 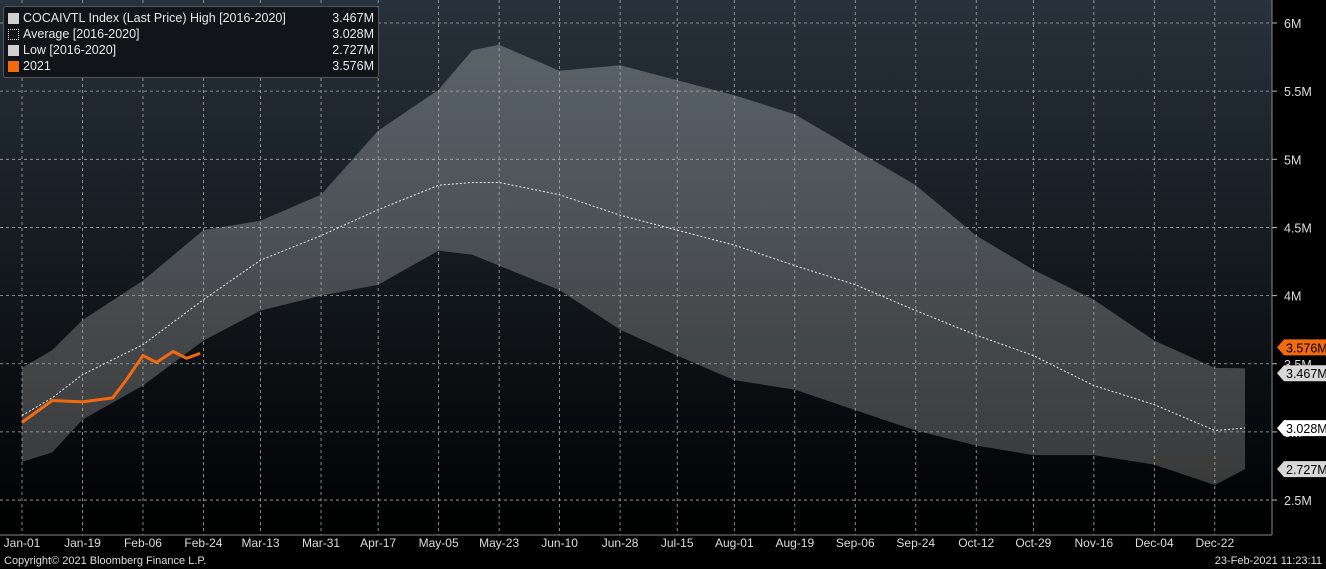 What do you see at coordinates (439, 543) in the screenshot?
I see `x-tick-label: May-05` at bounding box center [439, 543].